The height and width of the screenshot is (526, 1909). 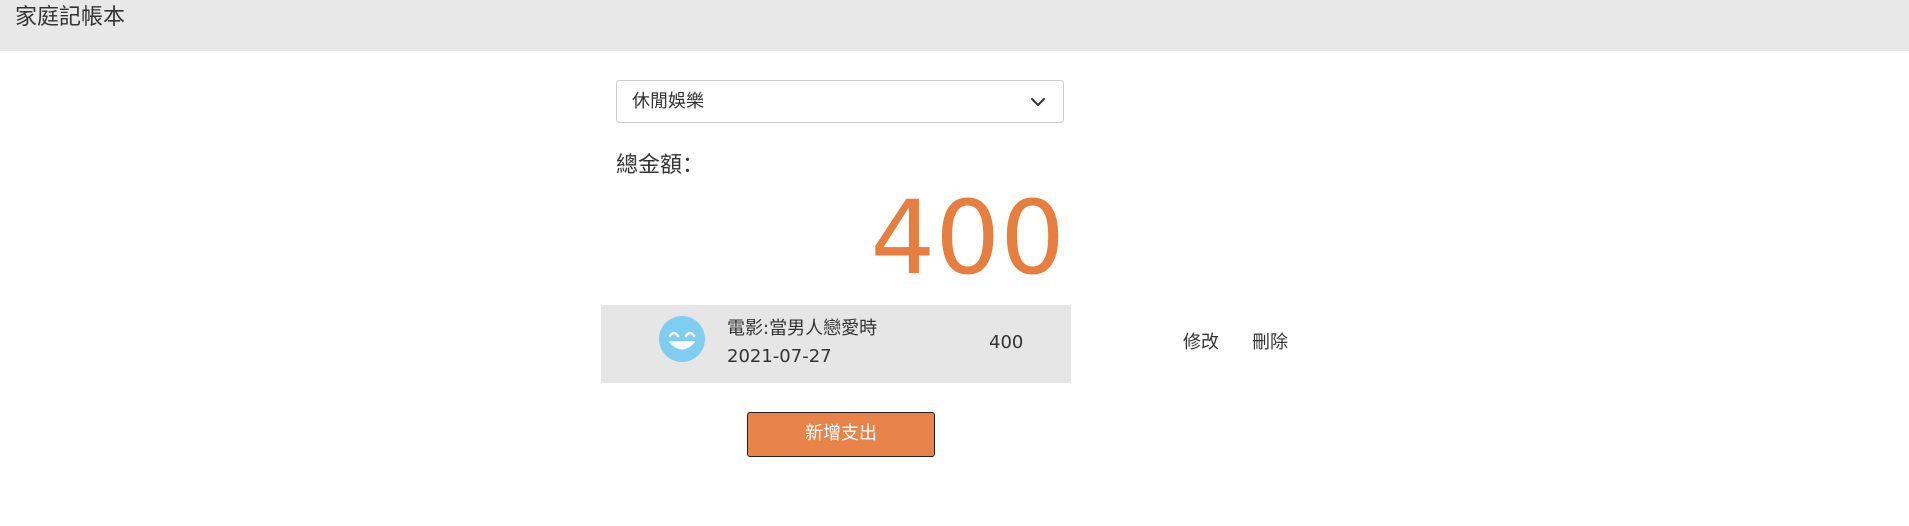 What do you see at coordinates (836, 344) in the screenshot?
I see `expense-row: 電影:當男人戀愛時 2021-07-27 400` at bounding box center [836, 344].